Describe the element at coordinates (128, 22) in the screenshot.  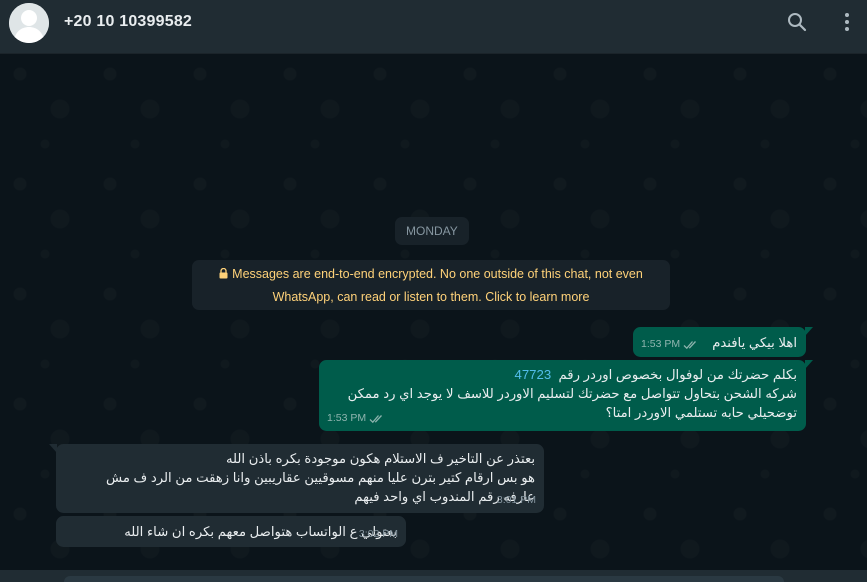
I see `contact-name: +20 10 10399582` at that location.